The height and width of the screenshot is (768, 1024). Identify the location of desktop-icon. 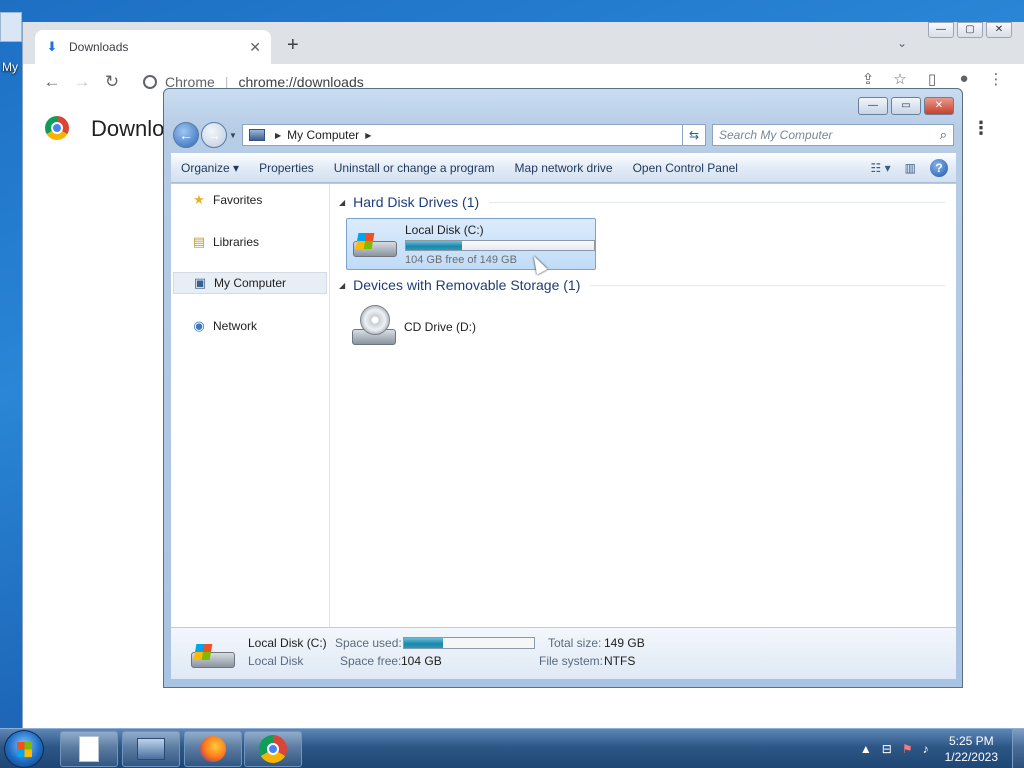
(11, 27).